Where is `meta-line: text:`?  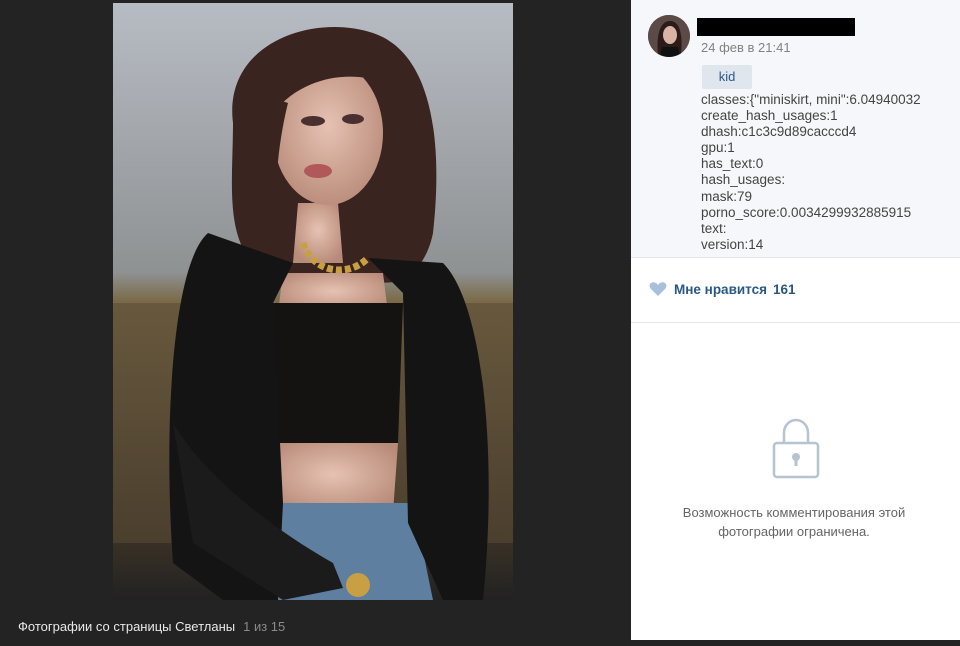 meta-line: text: is located at coordinates (714, 228).